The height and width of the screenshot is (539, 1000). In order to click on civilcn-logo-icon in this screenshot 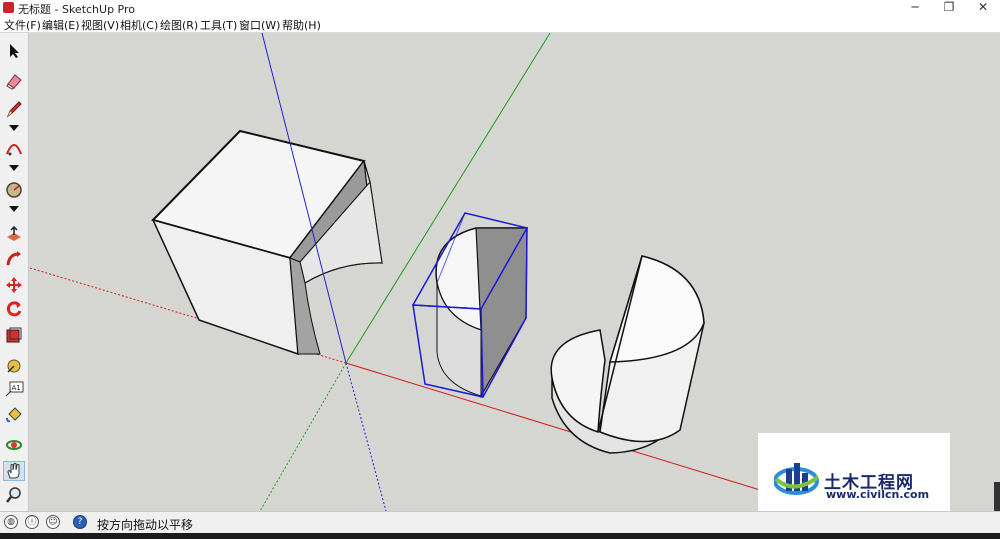, I will do `click(797, 479)`.